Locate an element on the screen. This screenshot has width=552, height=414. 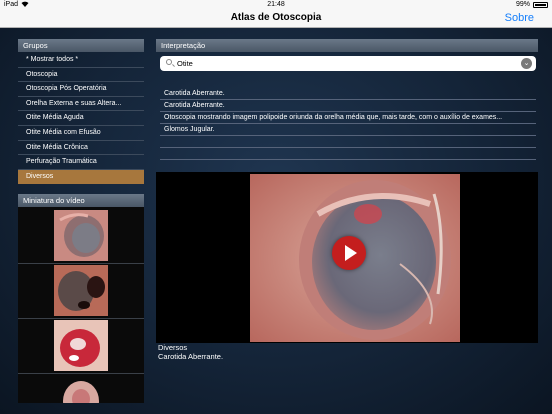
navigation-bar: Atlas de Otoscopia Sobre is located at coordinates (276, 19).